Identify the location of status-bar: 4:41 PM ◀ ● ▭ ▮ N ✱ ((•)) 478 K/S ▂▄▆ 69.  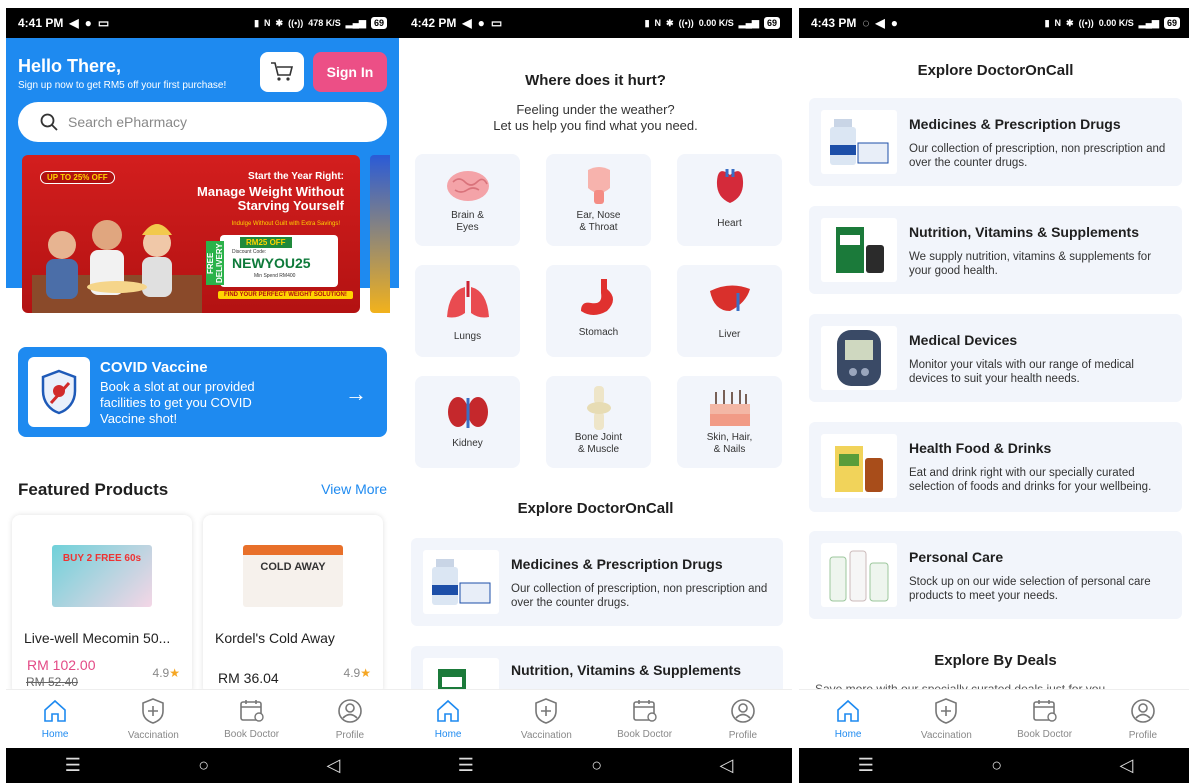
(202, 23).